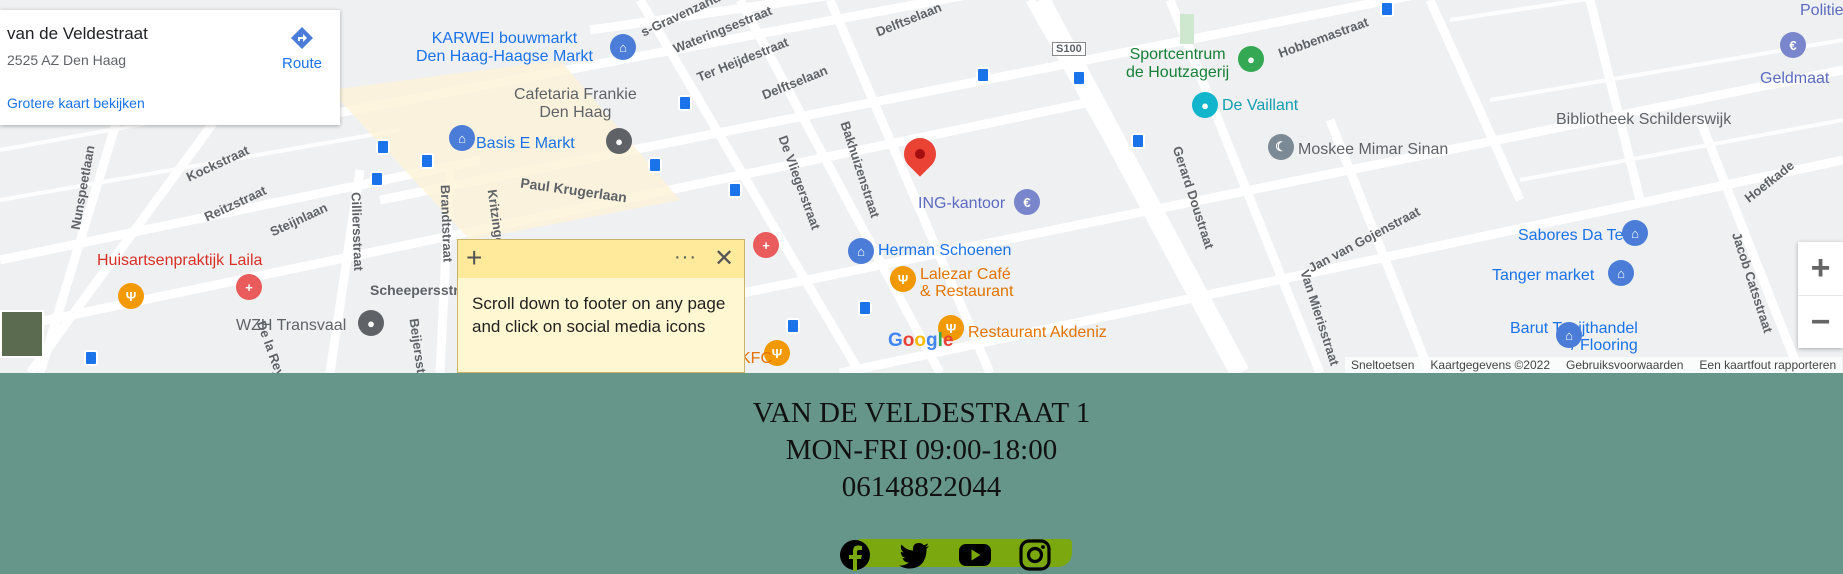 This screenshot has height=574, width=1843. I want to click on zoom-controls: + −, so click(1820, 295).